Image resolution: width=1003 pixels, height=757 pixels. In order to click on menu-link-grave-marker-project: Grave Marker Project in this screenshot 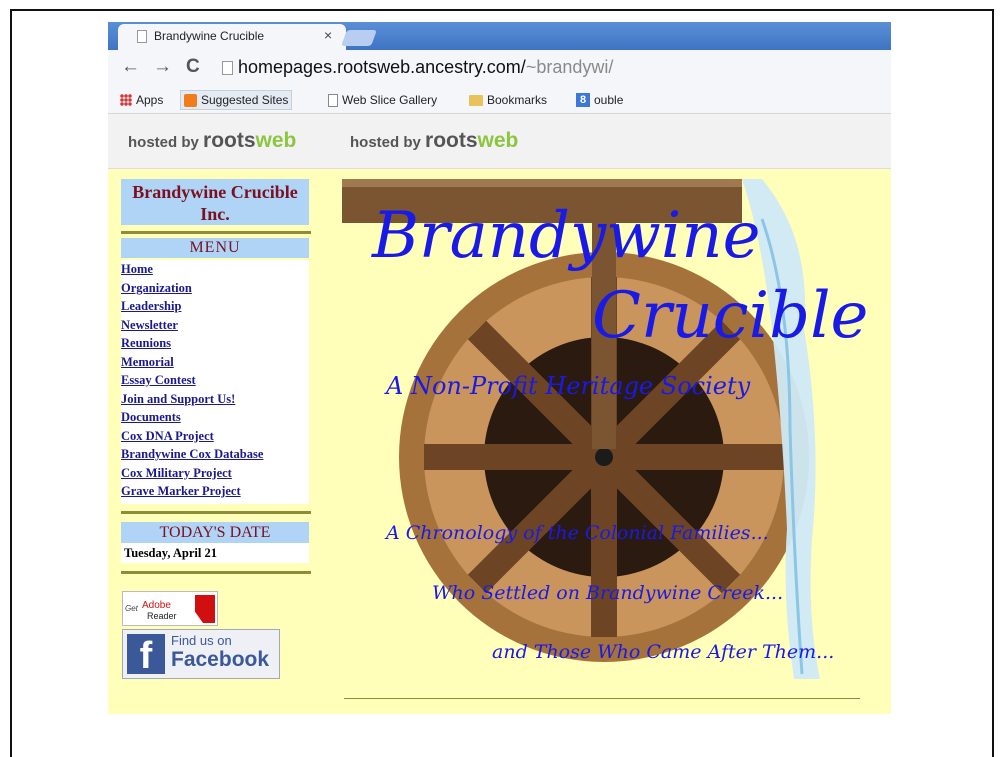, I will do `click(215, 491)`.